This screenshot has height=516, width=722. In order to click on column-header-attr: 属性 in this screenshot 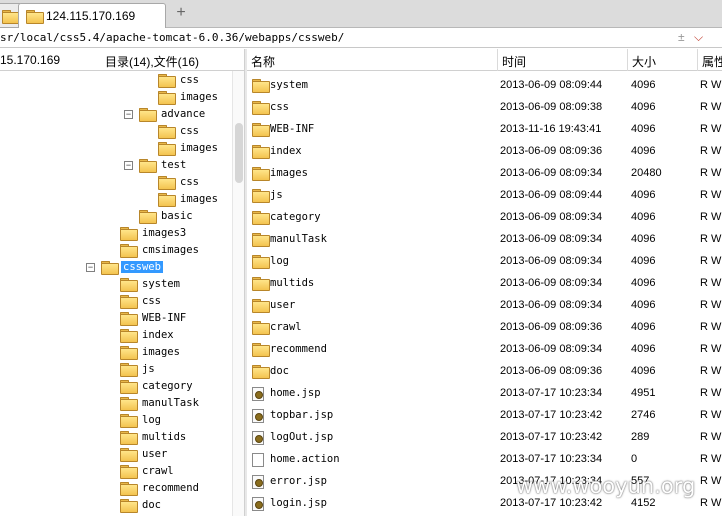, I will do `click(712, 61)`.